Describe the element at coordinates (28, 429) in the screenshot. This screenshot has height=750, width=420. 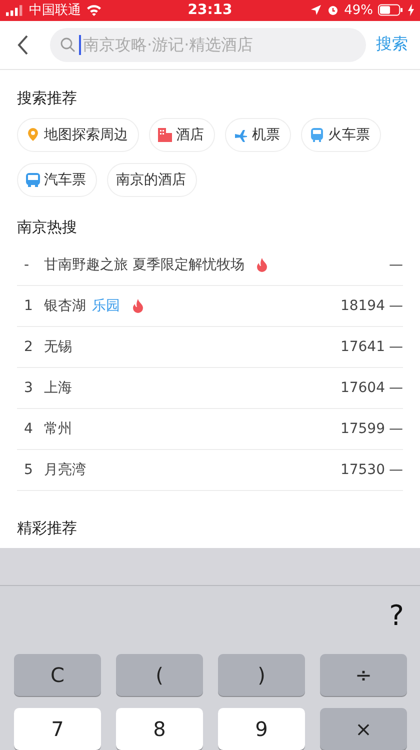
I see `rank-number: 4` at that location.